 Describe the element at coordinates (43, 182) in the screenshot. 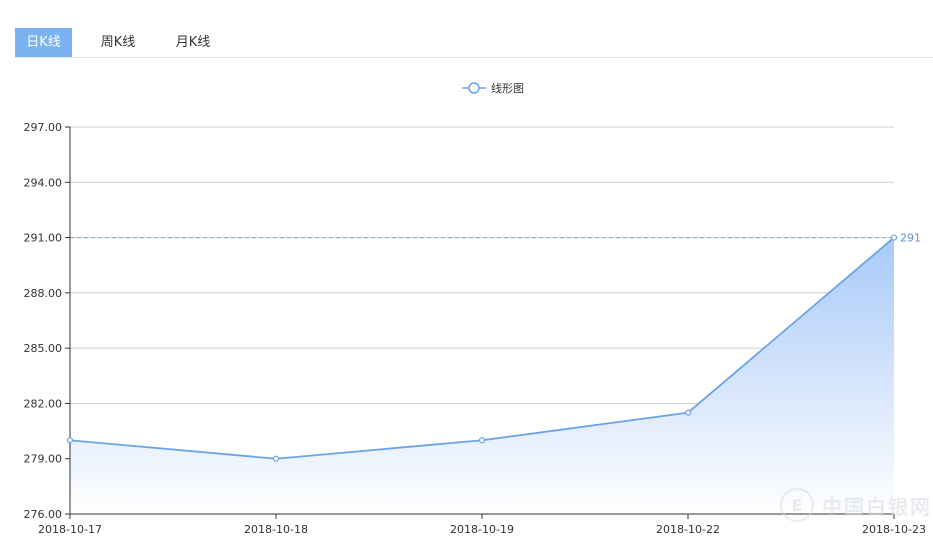

I see `y-tick-label: 294.00` at that location.